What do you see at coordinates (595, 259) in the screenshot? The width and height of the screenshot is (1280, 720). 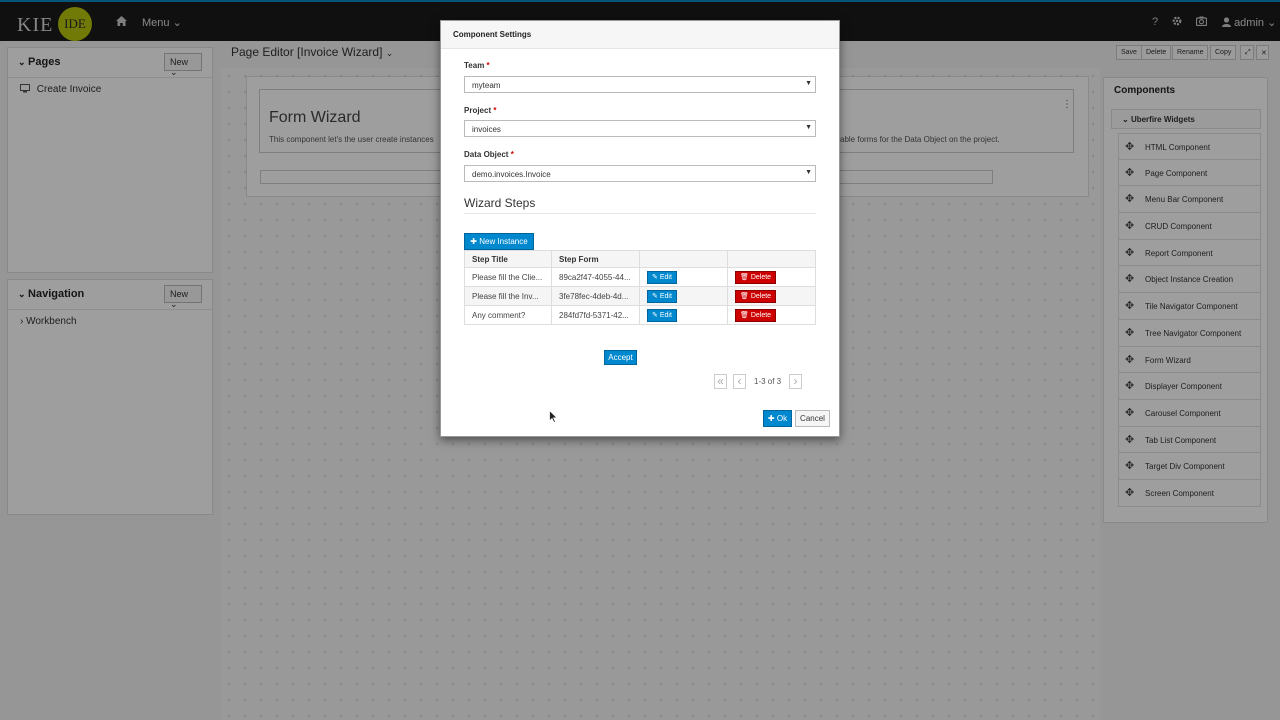 I see `column-header-step-form: Step Form` at bounding box center [595, 259].